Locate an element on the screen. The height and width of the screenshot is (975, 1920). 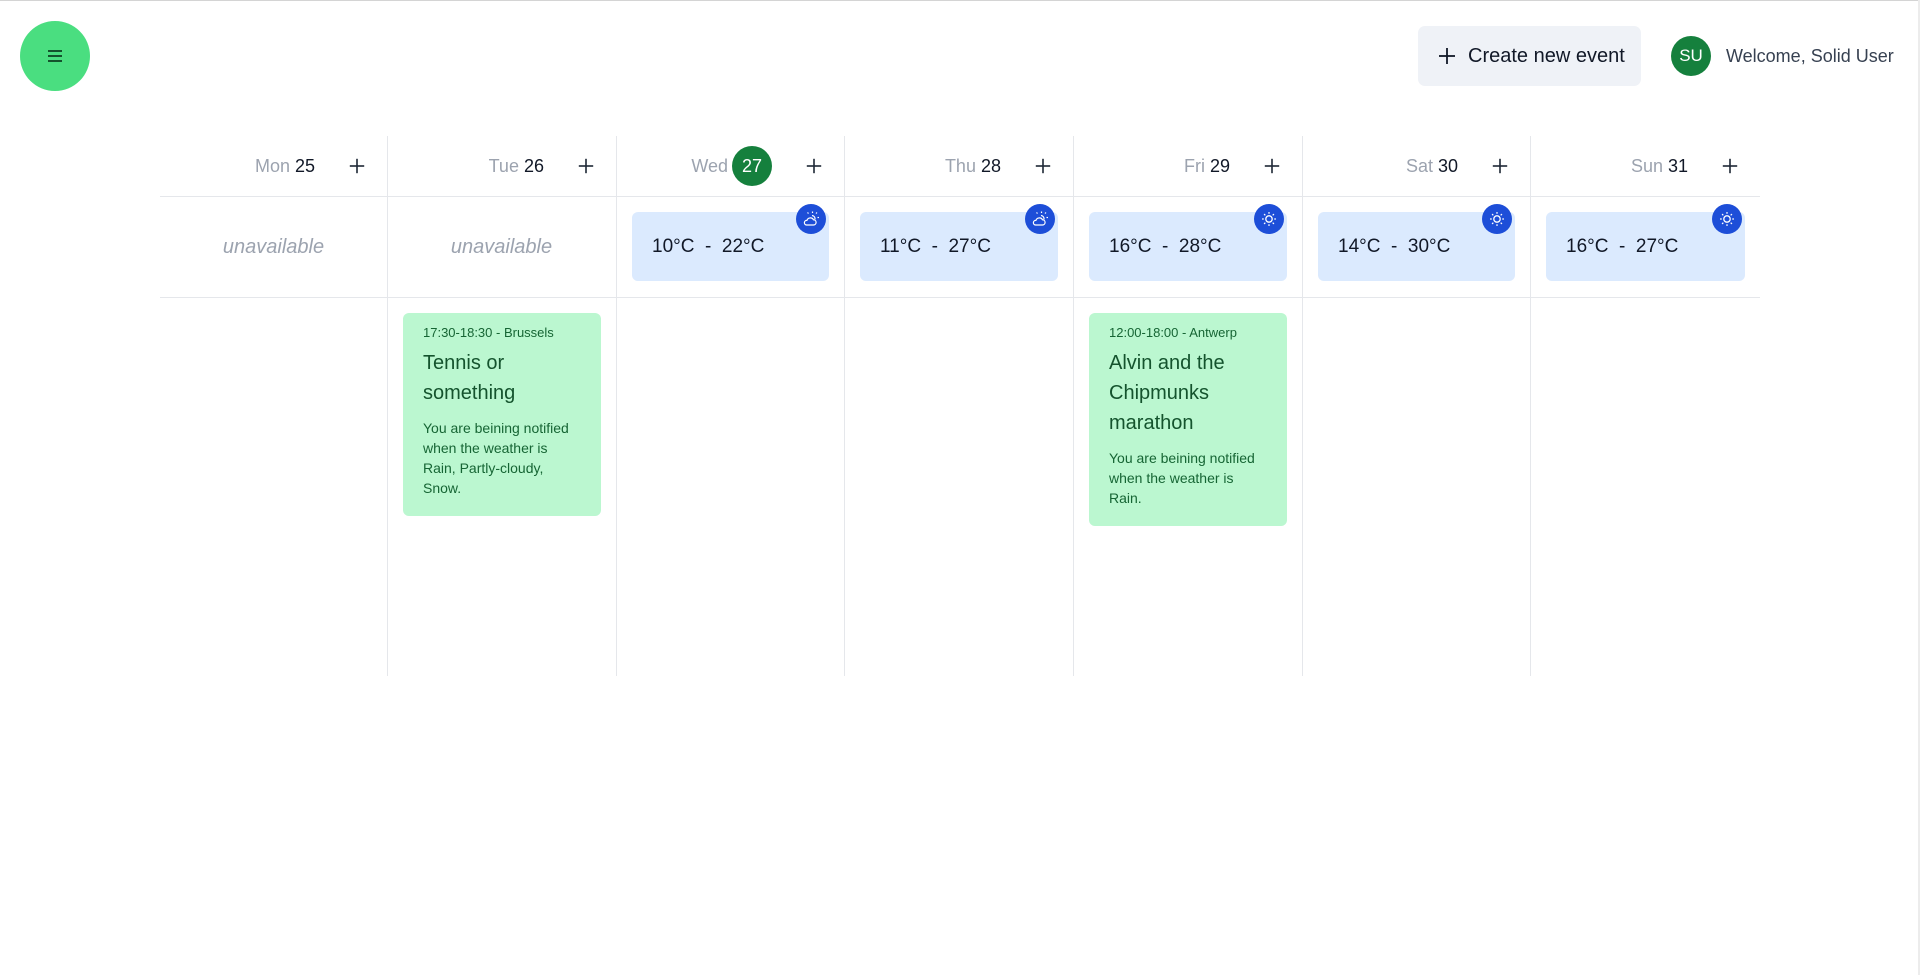
day-header: Thu 28 is located at coordinates (958, 166).